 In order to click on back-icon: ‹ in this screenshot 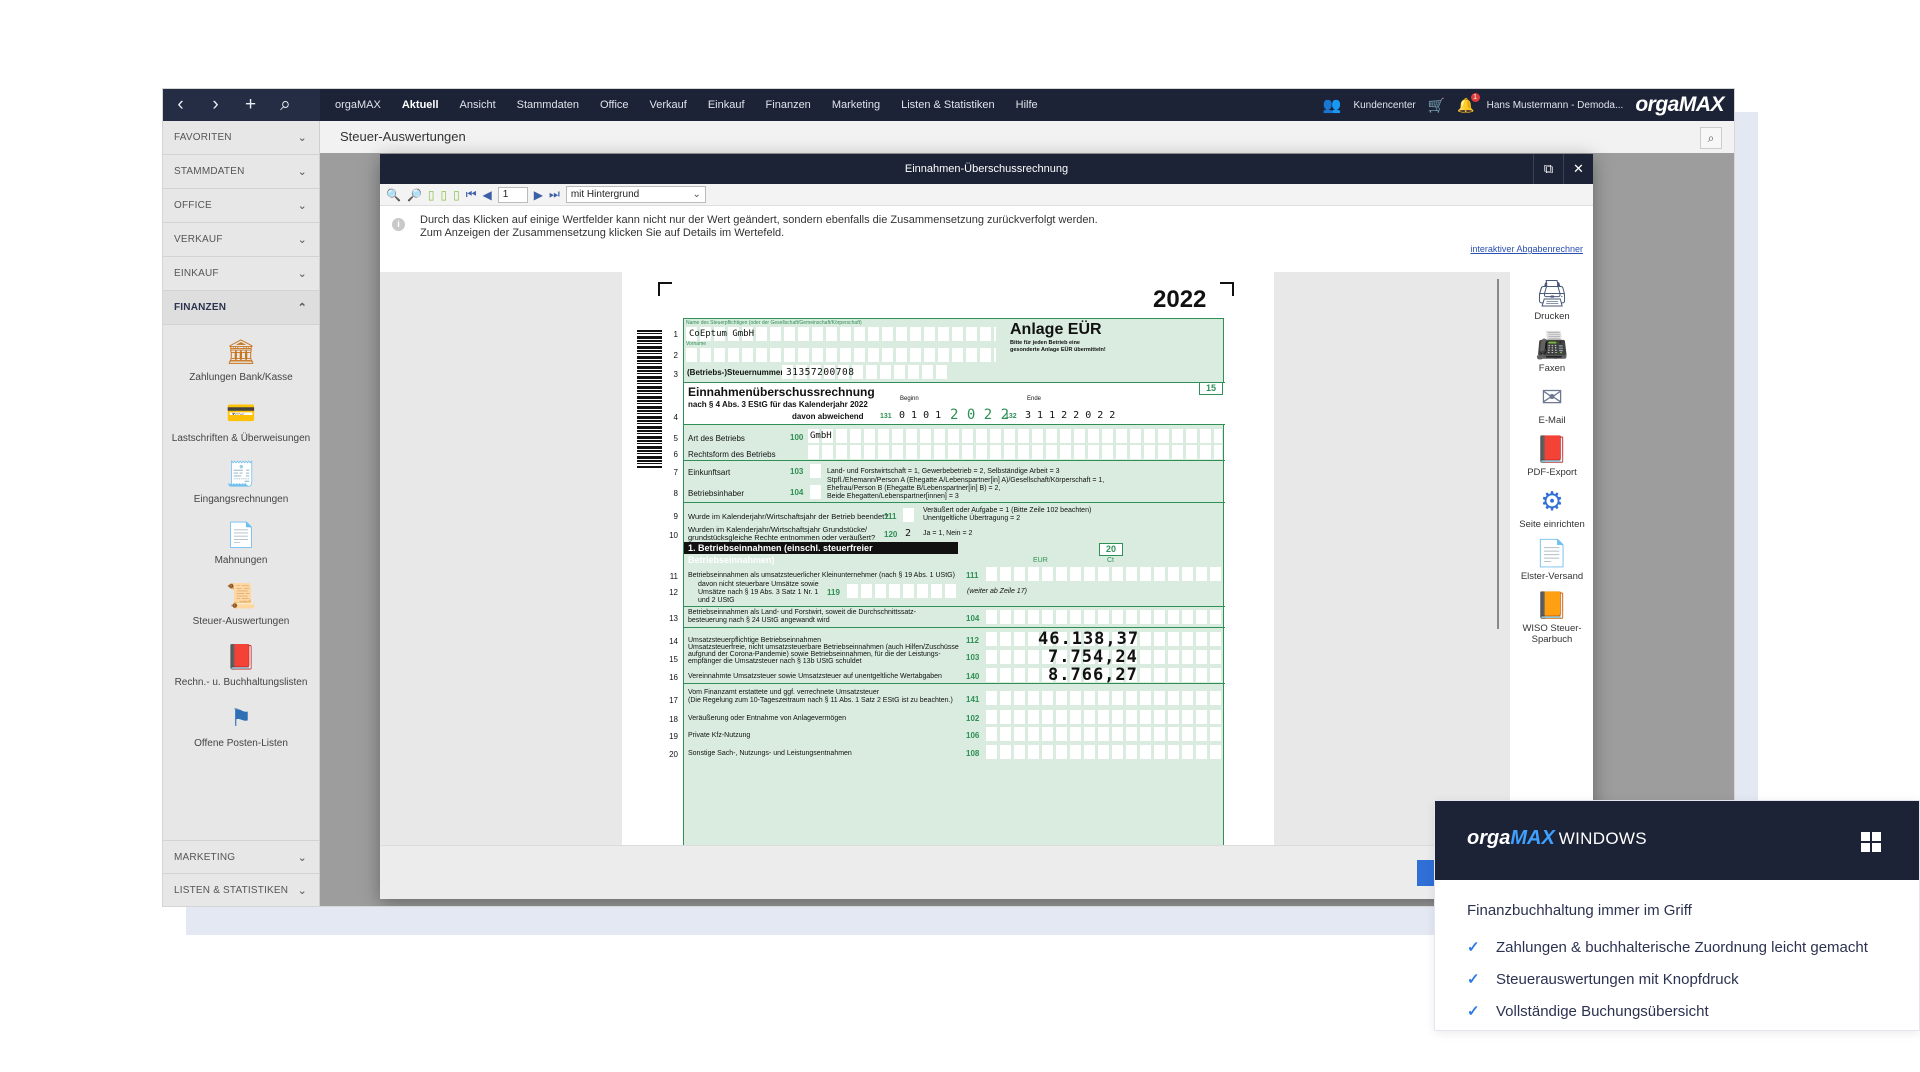, I will do `click(180, 105)`.